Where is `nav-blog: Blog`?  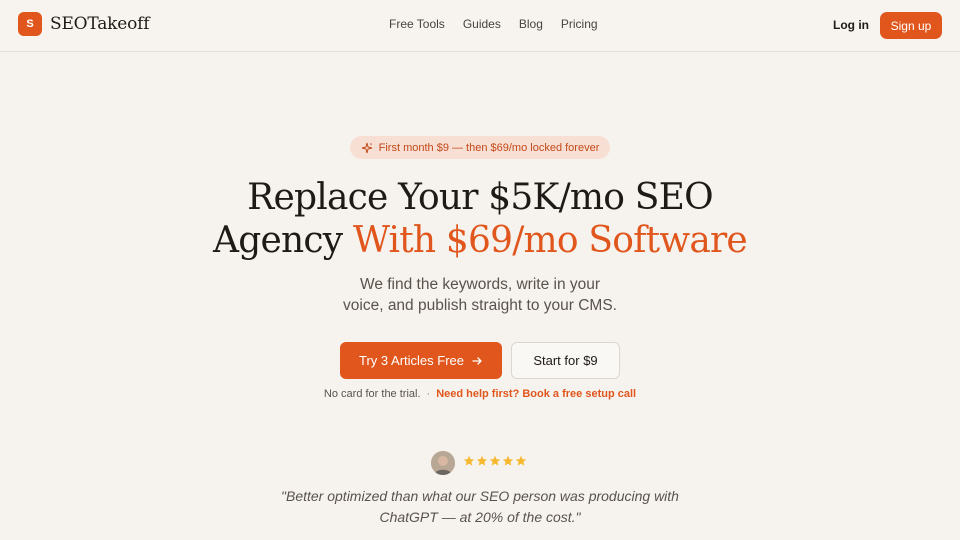
nav-blog: Blog is located at coordinates (531, 24).